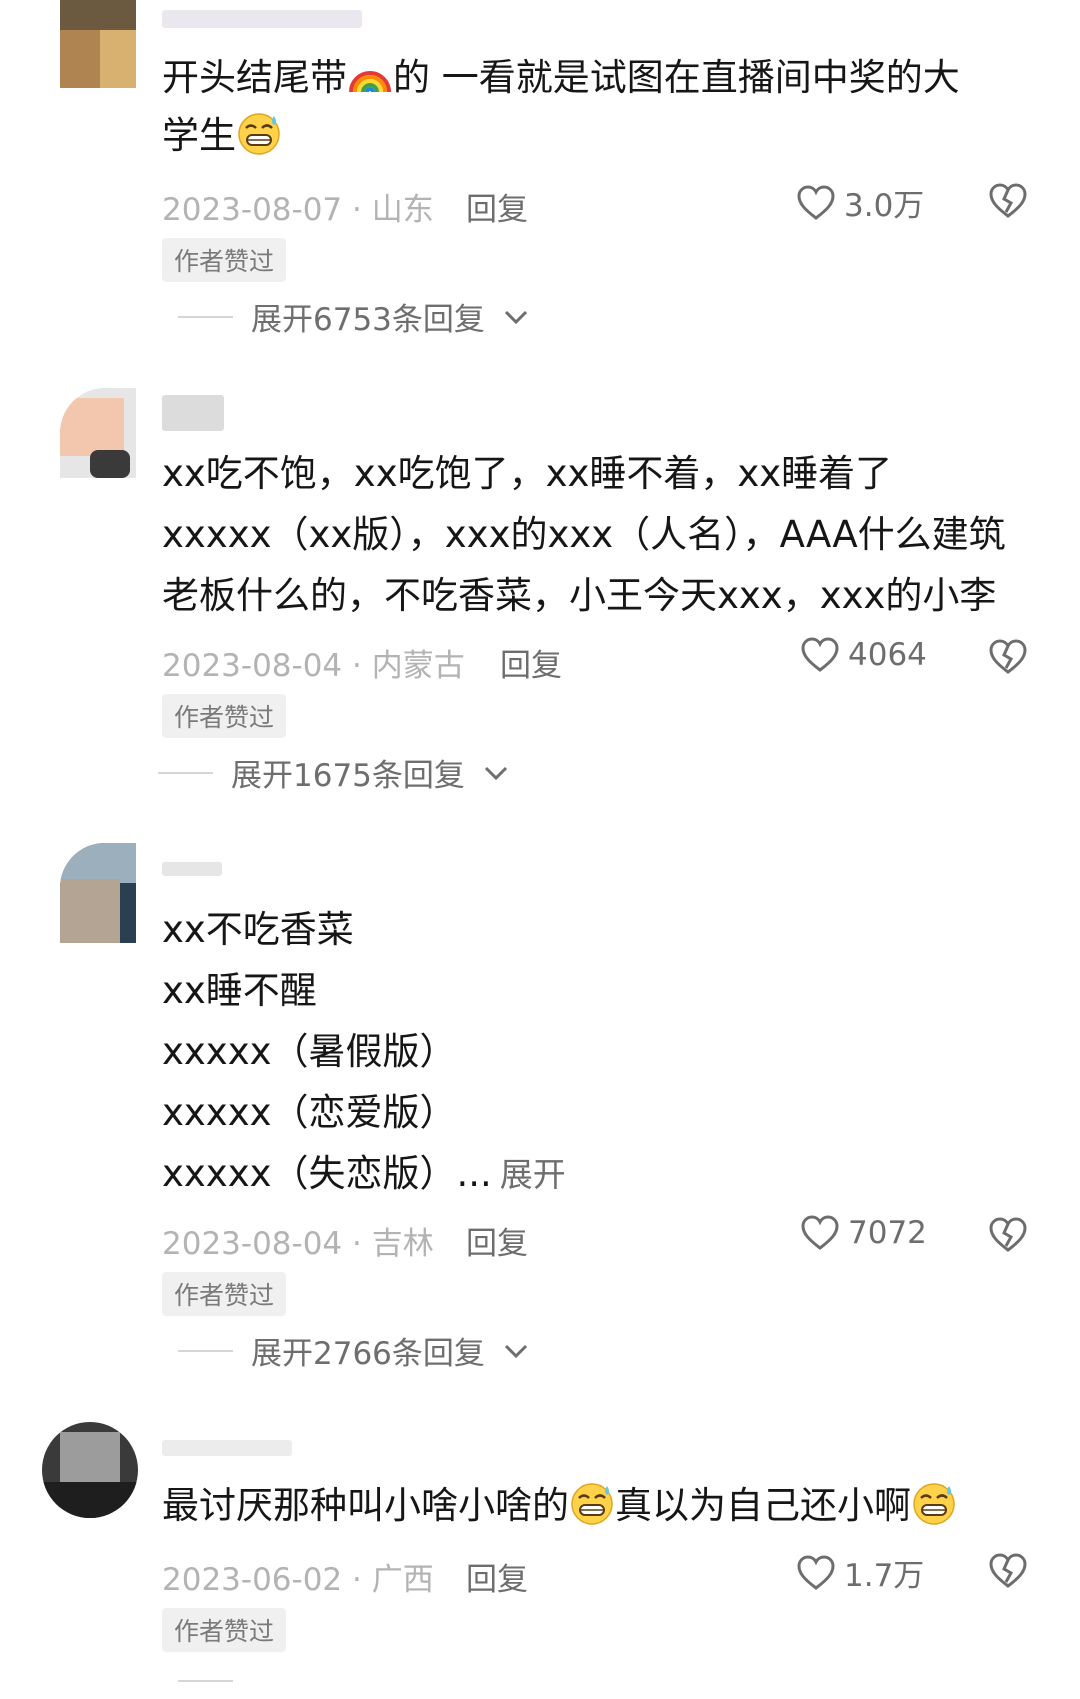  I want to click on like-button: 1.7万, so click(860, 1572).